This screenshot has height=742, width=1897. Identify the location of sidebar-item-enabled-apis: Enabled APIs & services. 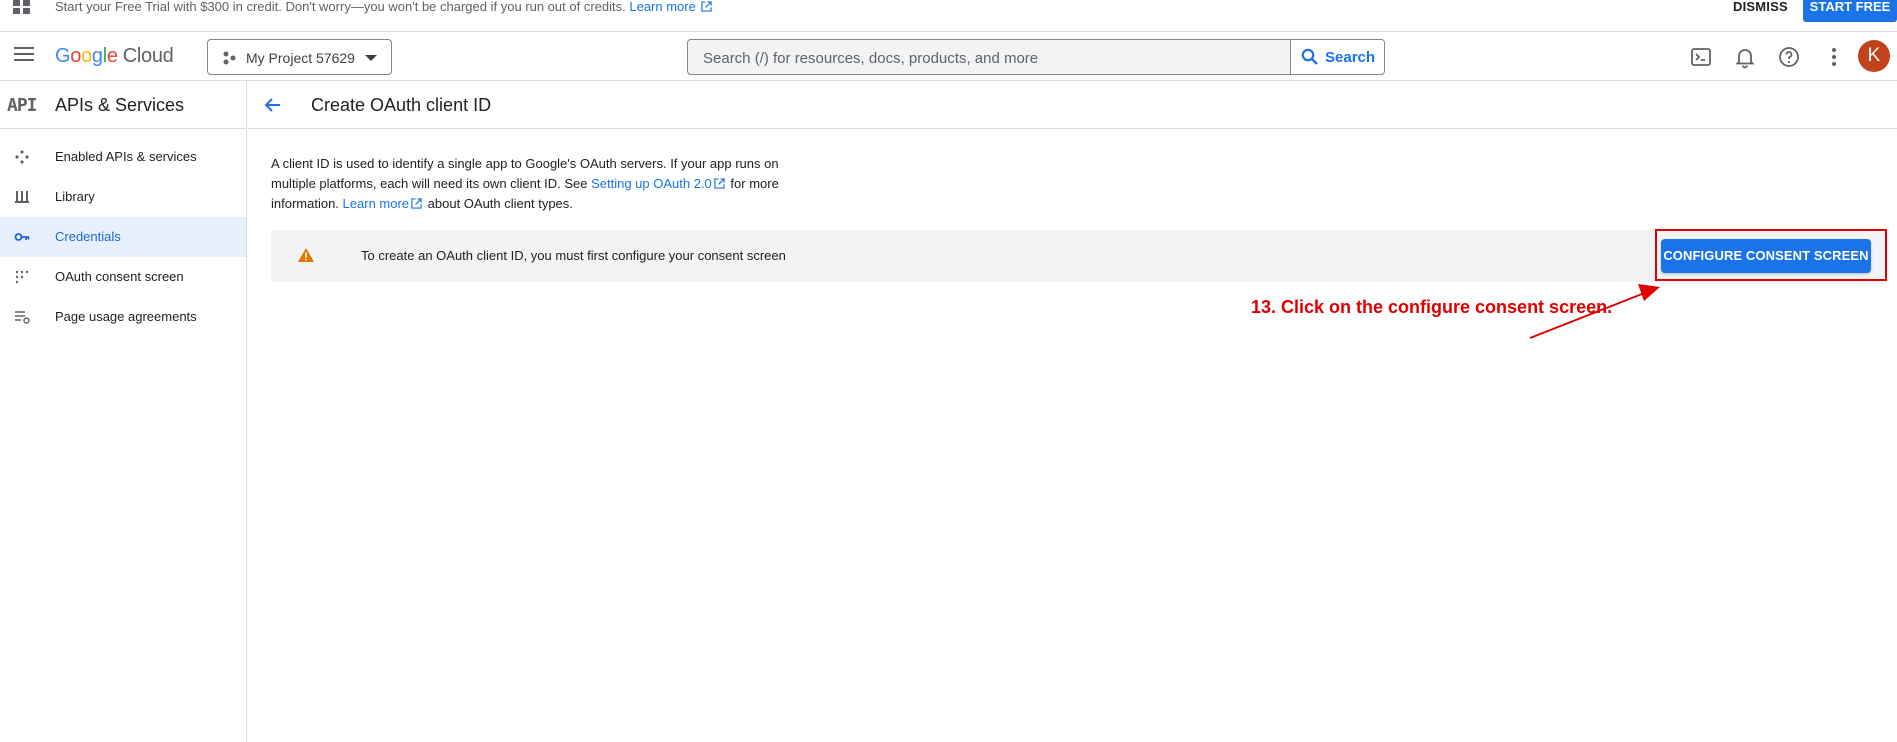
(123, 157).